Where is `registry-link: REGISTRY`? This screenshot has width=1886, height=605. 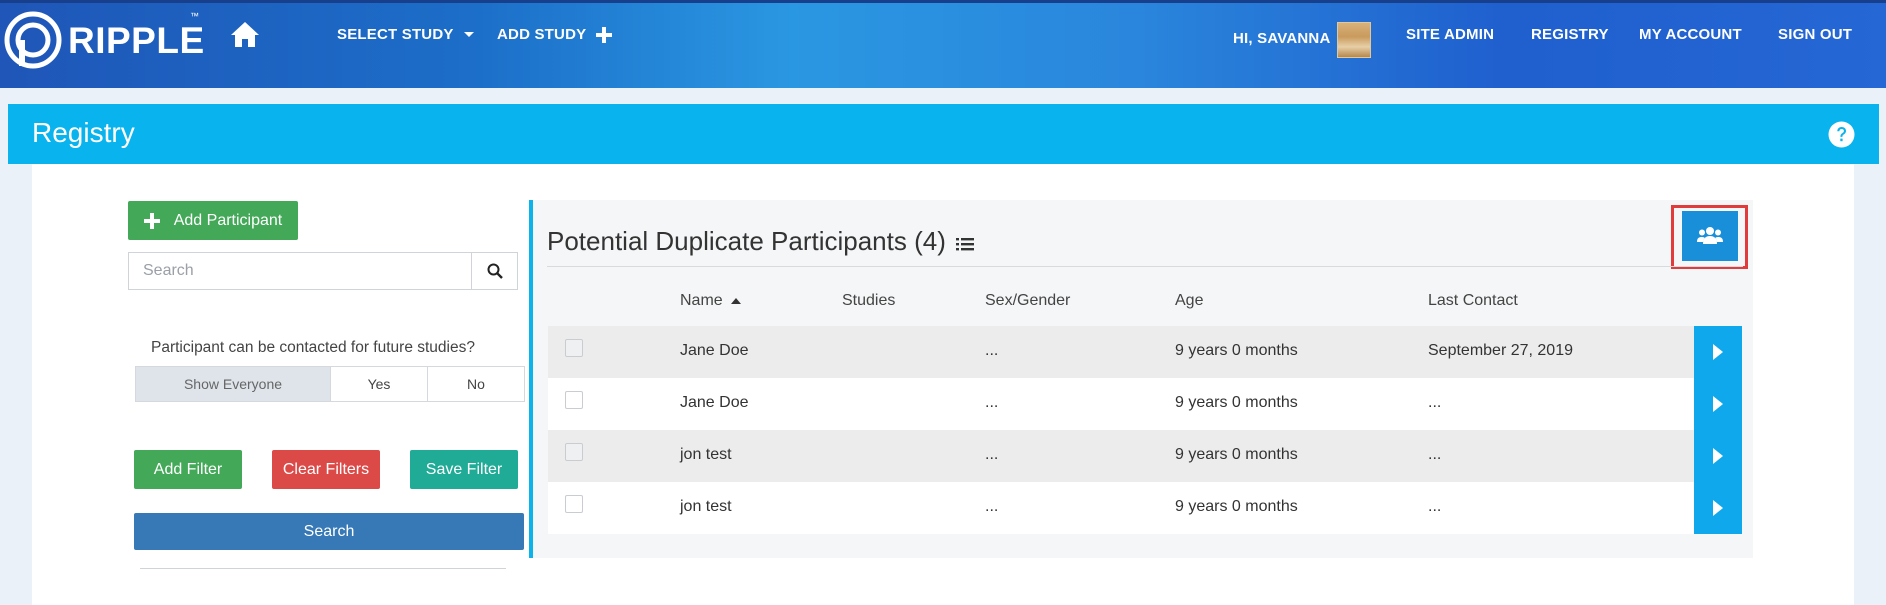
registry-link: REGISTRY is located at coordinates (1570, 34).